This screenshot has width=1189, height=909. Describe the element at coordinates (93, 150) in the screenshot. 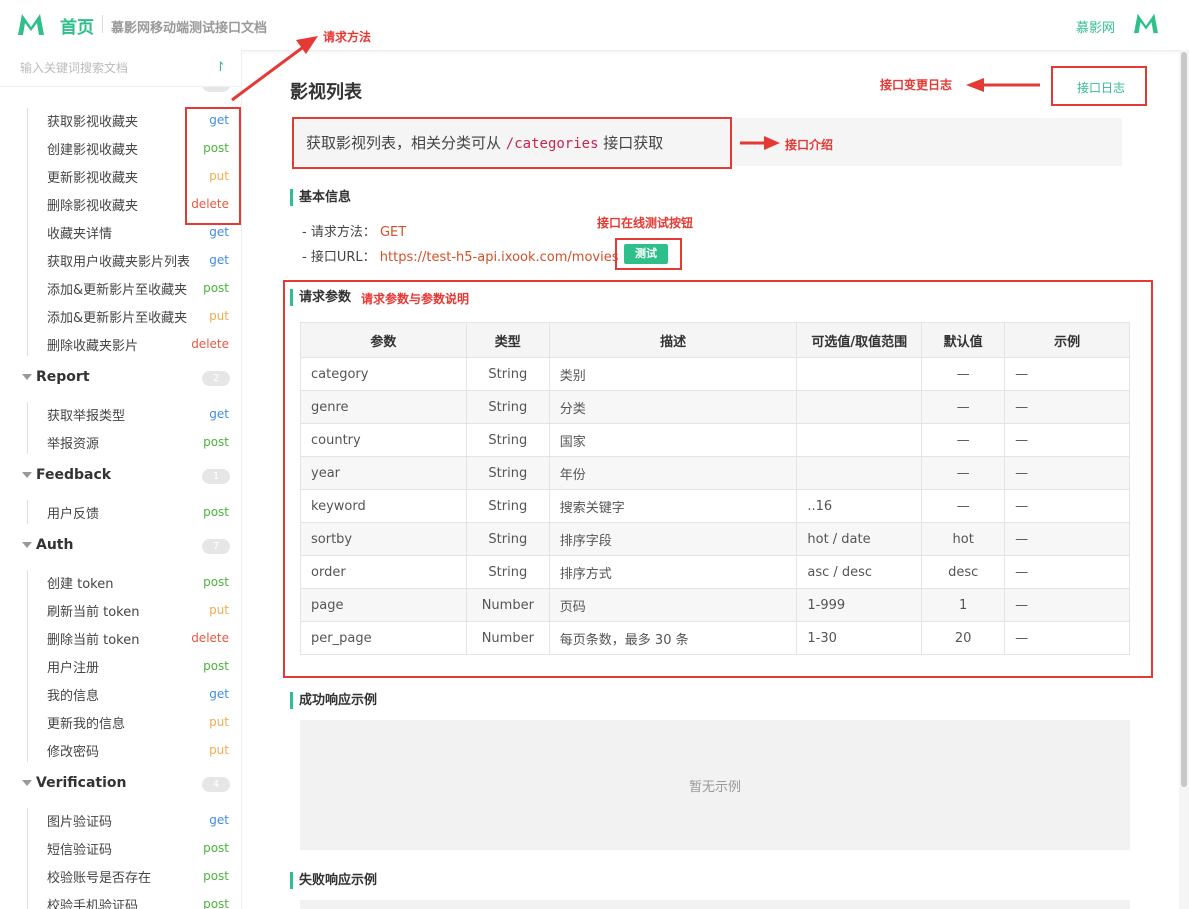

I see `sidebar-item-label: 创建影视收藏夹` at that location.